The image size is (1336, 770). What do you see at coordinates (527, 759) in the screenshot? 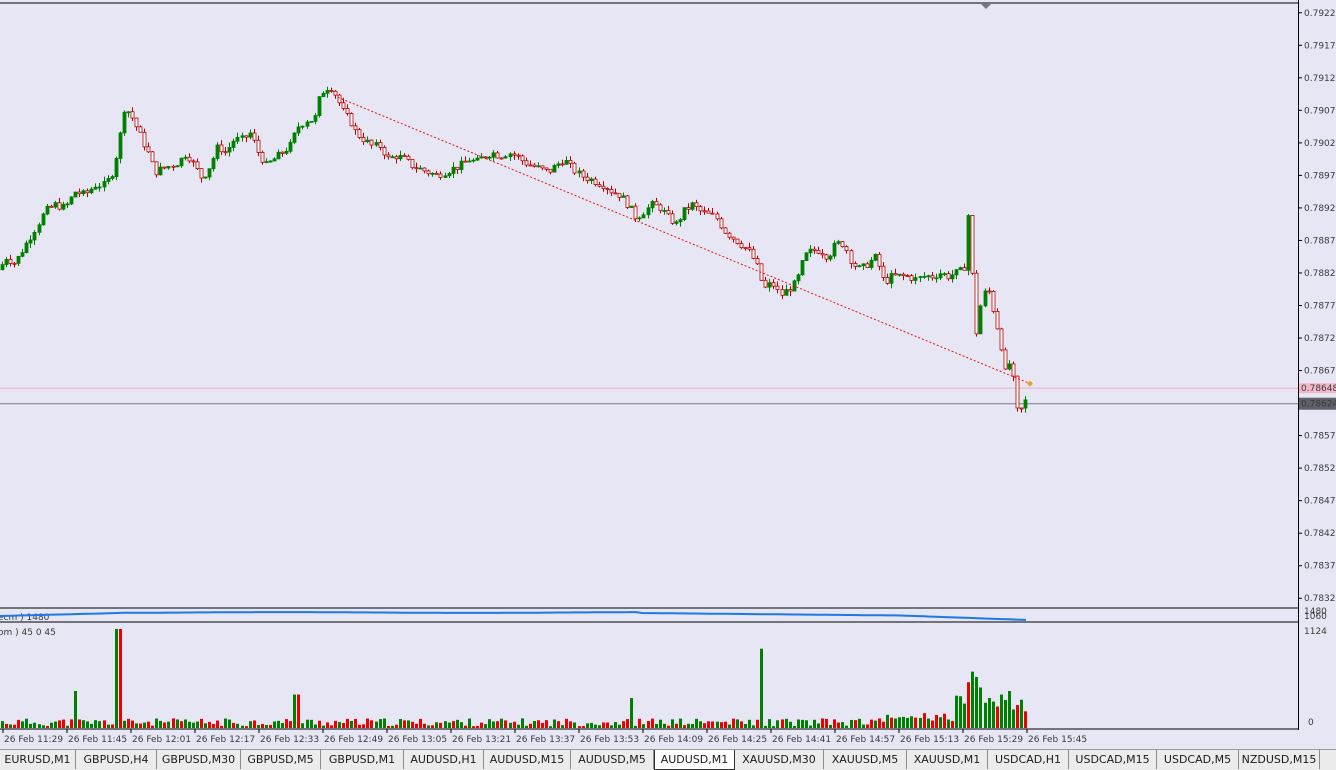
I see `chart-tab-audusd-m15: AUDUSD,M15` at bounding box center [527, 759].